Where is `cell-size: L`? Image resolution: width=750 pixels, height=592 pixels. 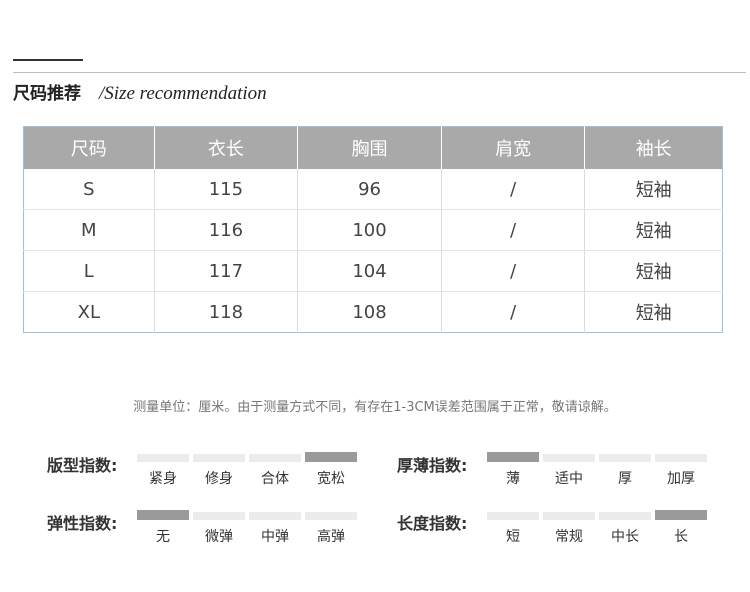
cell-size: L is located at coordinates (89, 271).